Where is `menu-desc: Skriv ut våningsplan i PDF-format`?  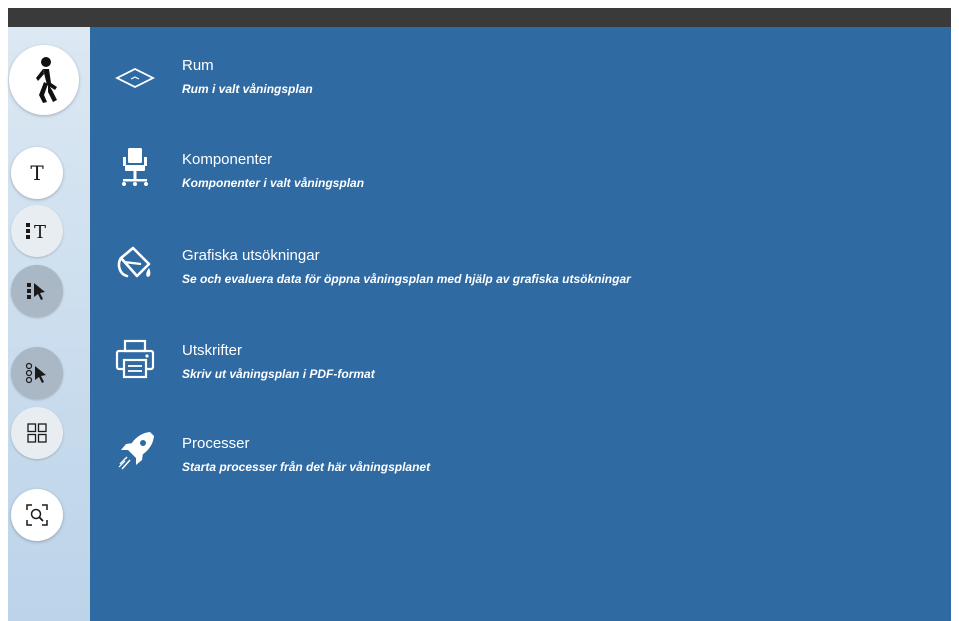 menu-desc: Skriv ut våningsplan i PDF-format is located at coordinates (278, 374).